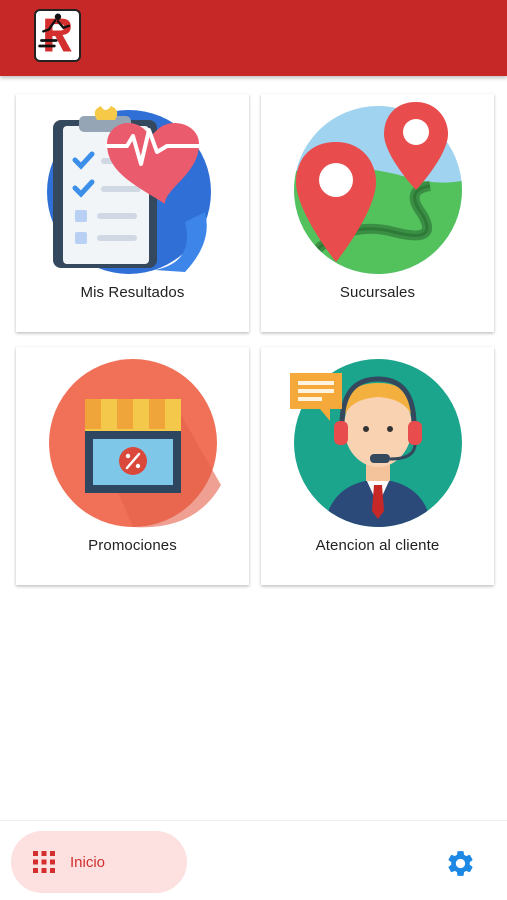  I want to click on menu-card-promociones: Promociones, so click(132, 466).